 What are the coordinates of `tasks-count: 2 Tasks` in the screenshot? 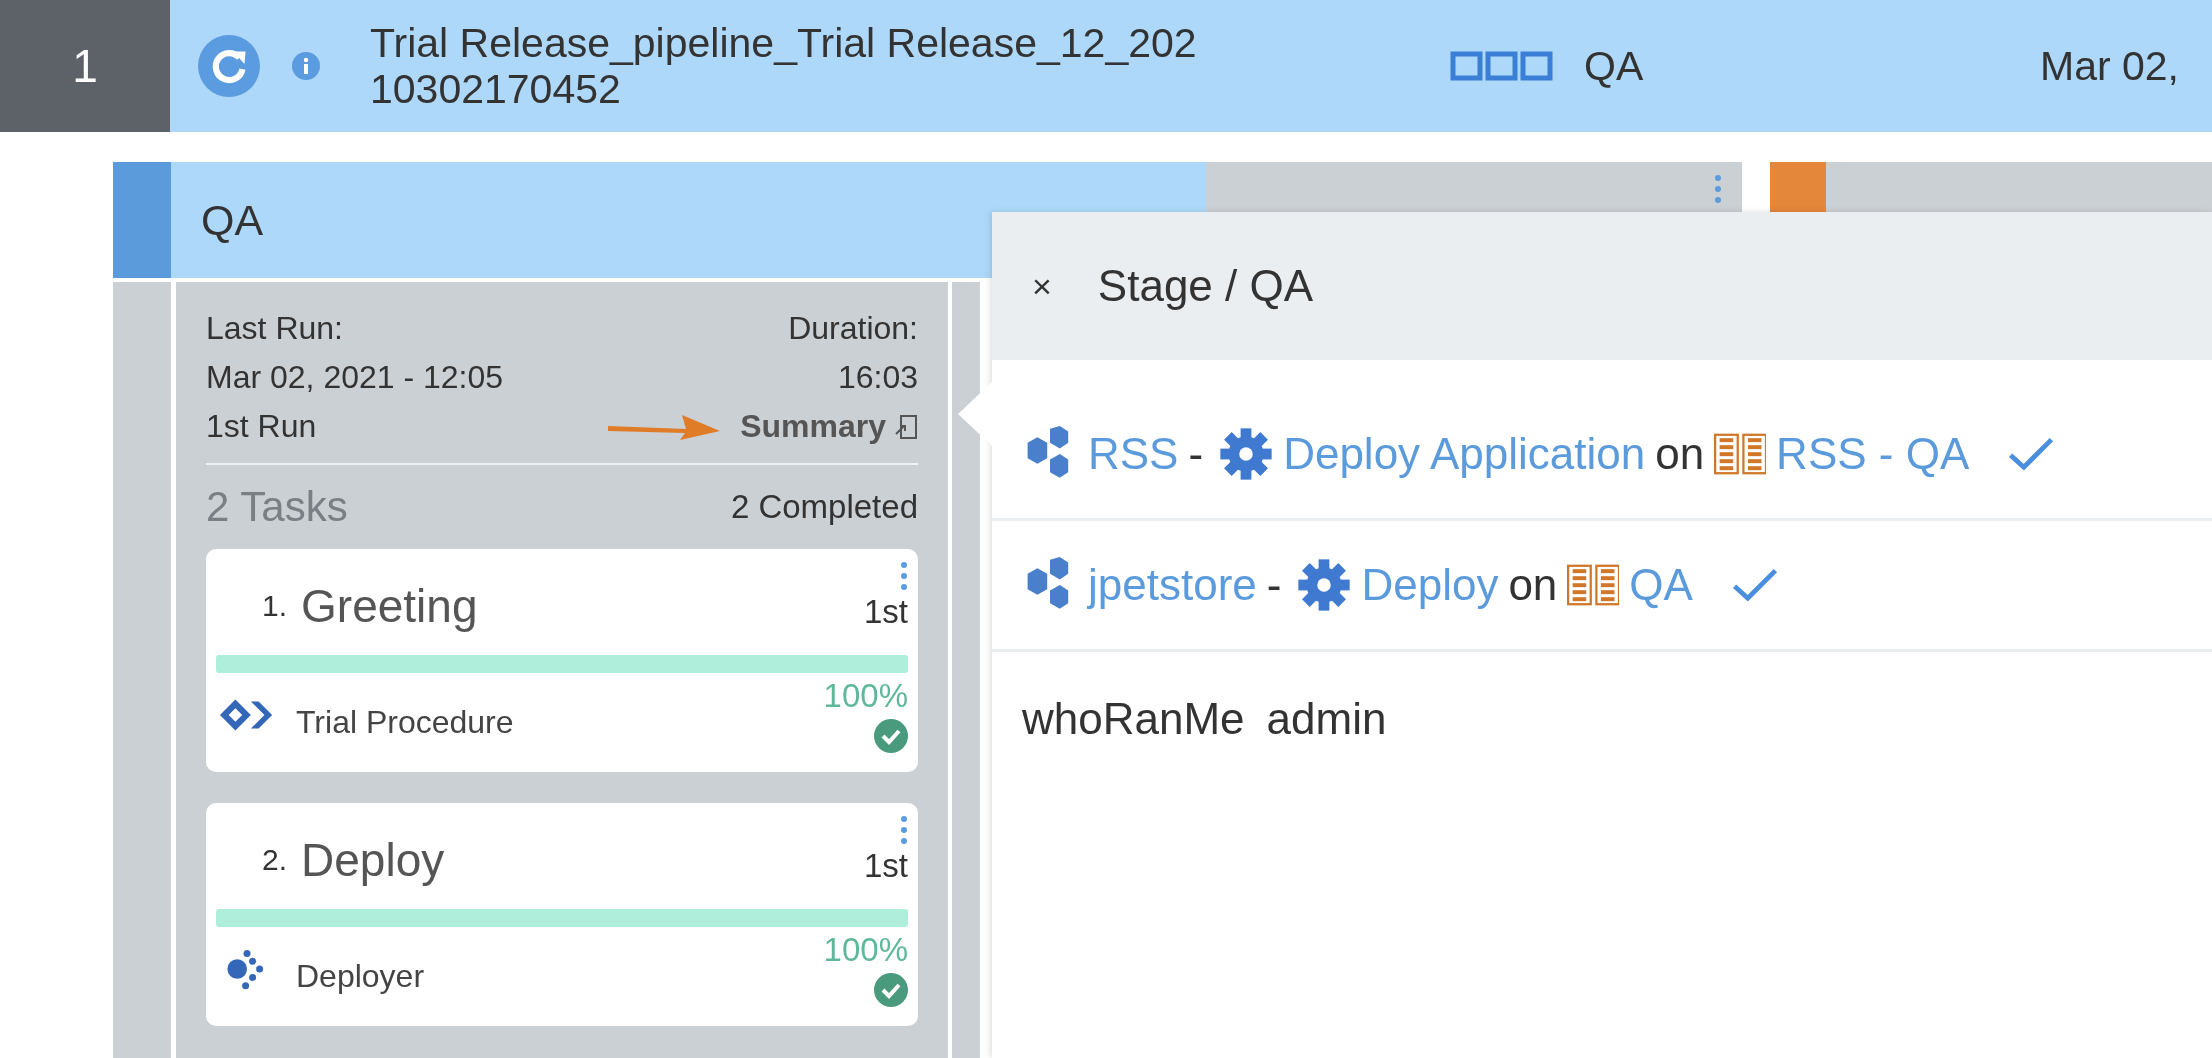 It's located at (277, 507).